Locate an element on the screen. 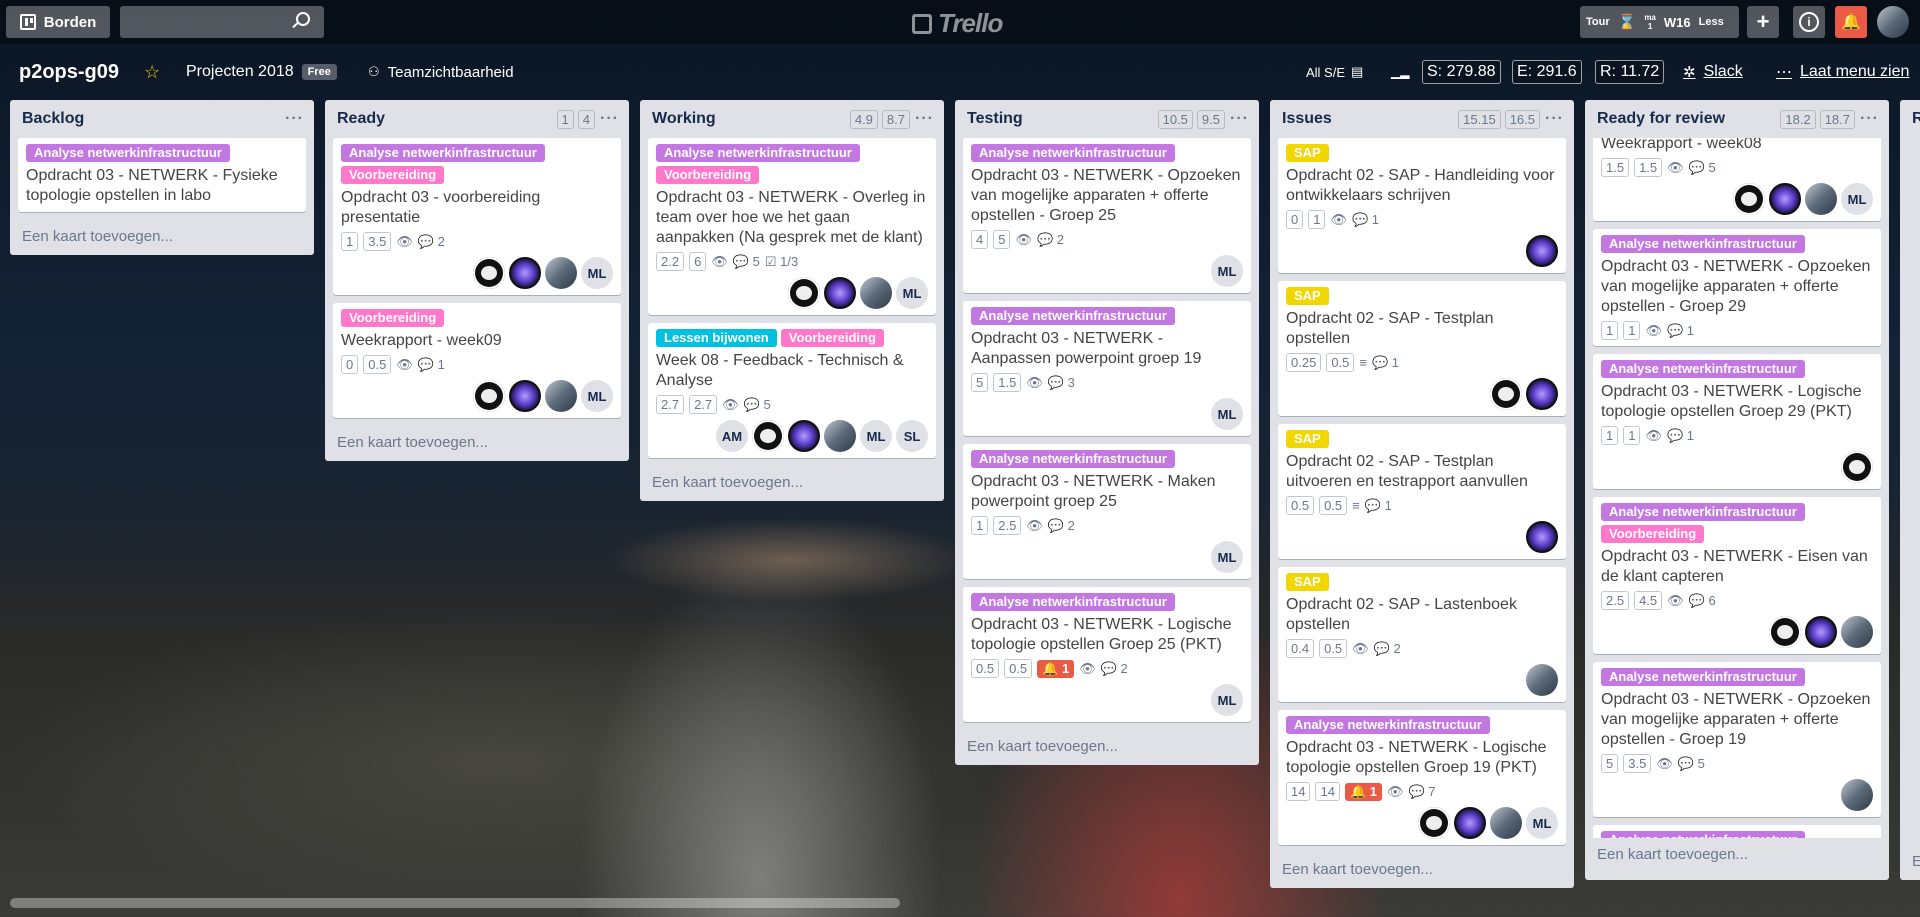 This screenshot has height=917, width=1920. list-header: Working 4.9 8.7 ··· is located at coordinates (792, 119).